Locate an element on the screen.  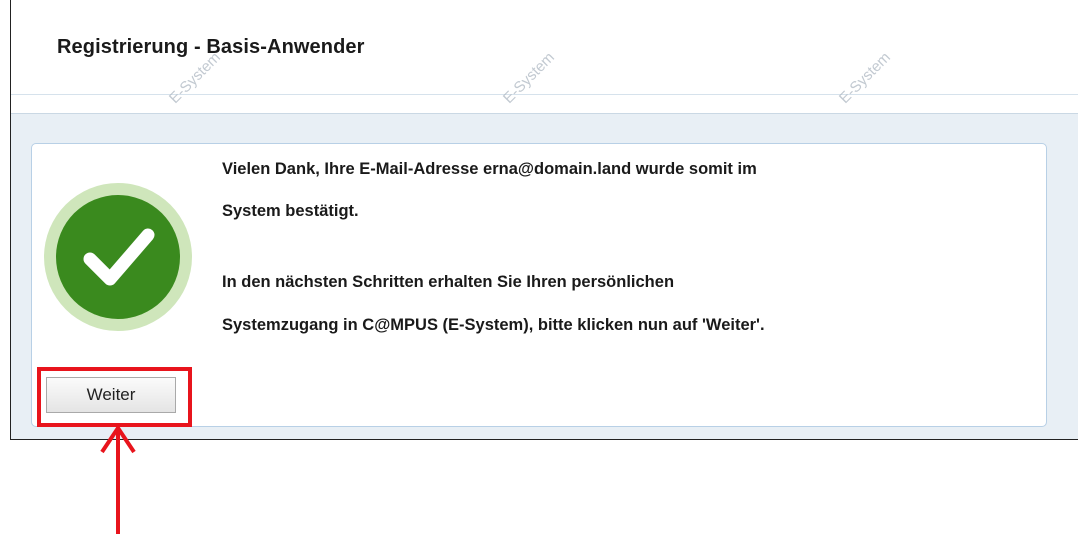
arrow-up-icon is located at coordinates (118, 479).